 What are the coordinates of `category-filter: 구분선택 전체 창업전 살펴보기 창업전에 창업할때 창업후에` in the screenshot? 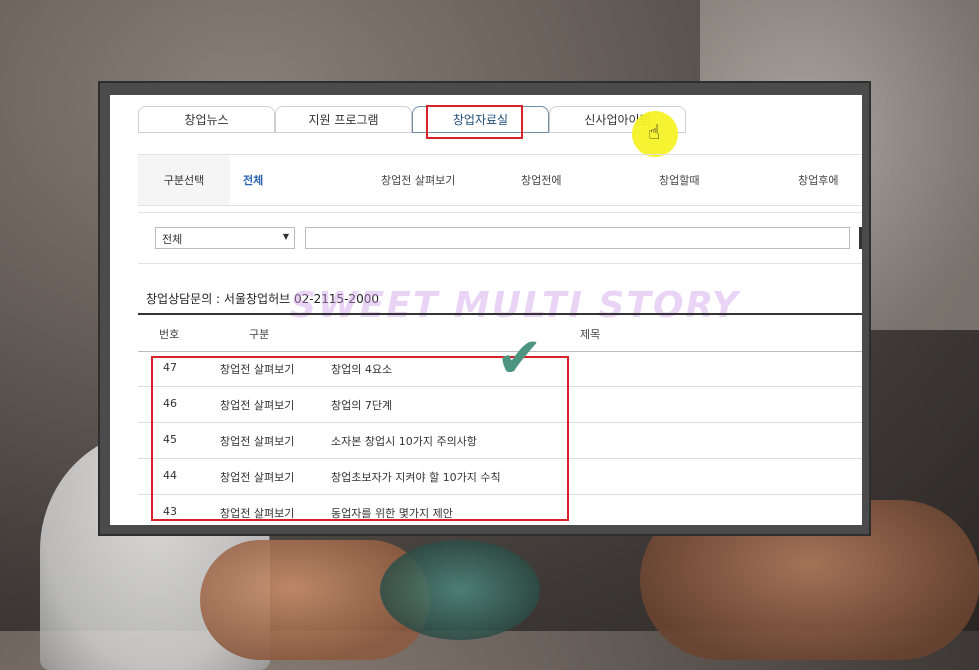 It's located at (500, 180).